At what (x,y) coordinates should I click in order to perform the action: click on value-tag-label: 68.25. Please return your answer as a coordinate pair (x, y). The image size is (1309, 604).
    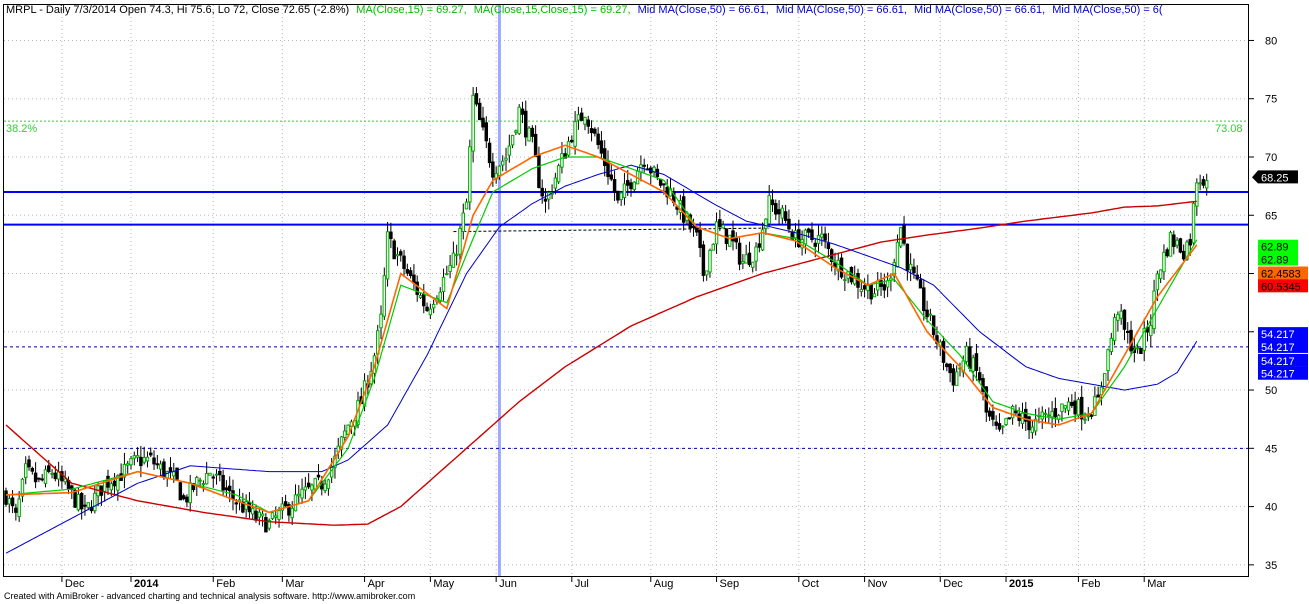
    Looking at the image, I should click on (1275, 178).